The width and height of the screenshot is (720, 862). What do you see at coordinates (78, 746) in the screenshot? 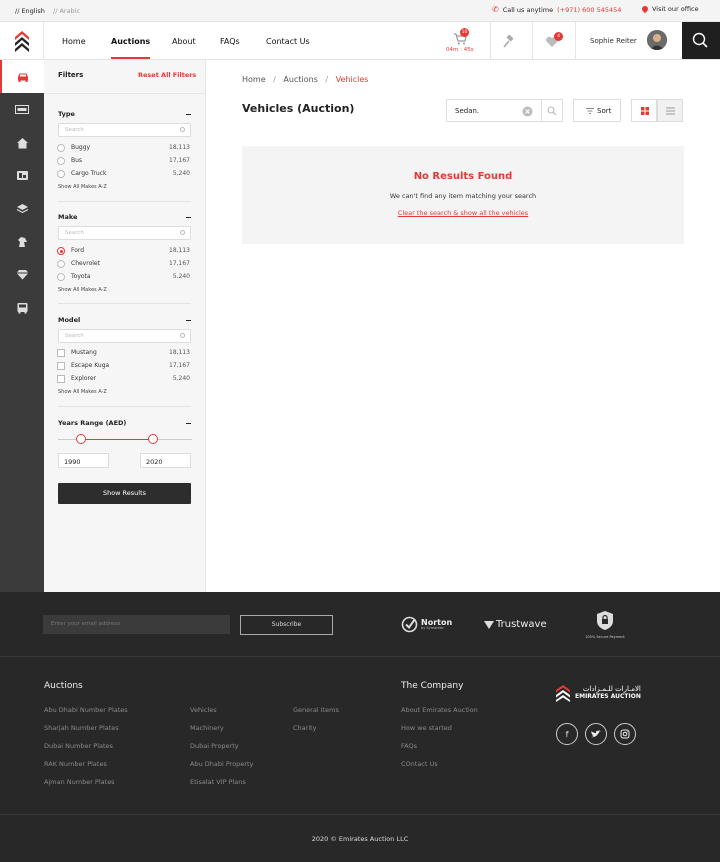
I see `footer-link: Dubai Number Plates` at bounding box center [78, 746].